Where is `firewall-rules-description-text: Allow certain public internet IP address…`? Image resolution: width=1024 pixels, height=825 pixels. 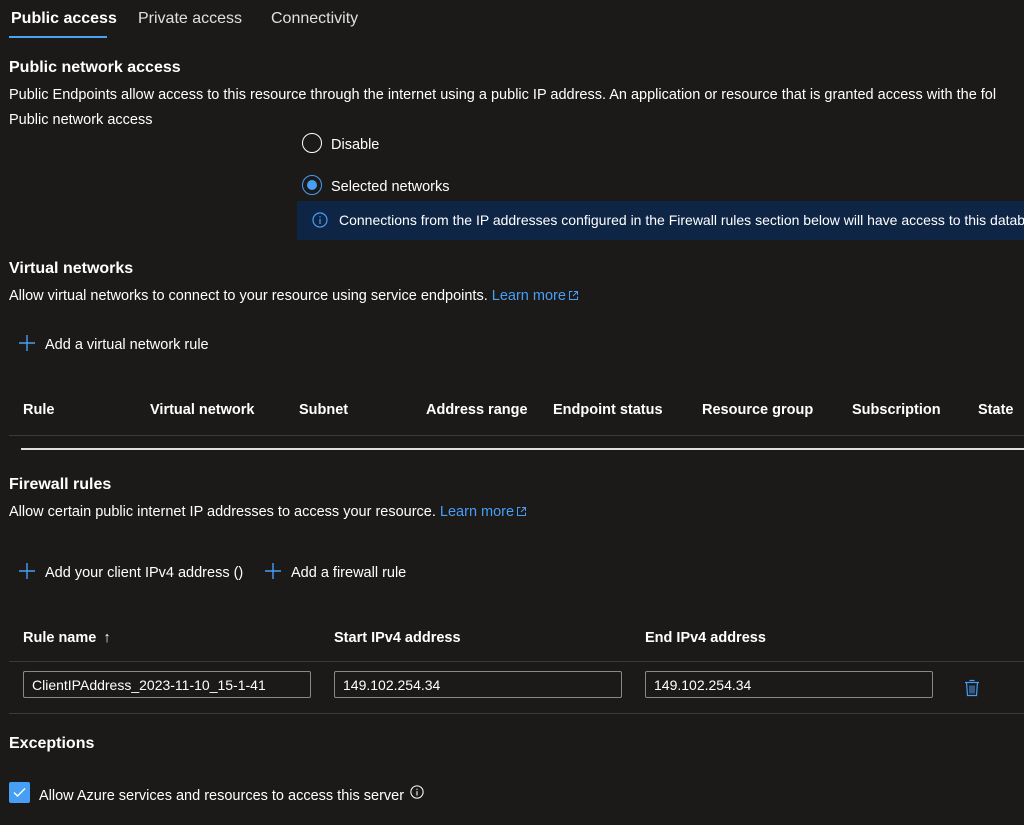 firewall-rules-description-text: Allow certain public internet IP address… is located at coordinates (222, 512).